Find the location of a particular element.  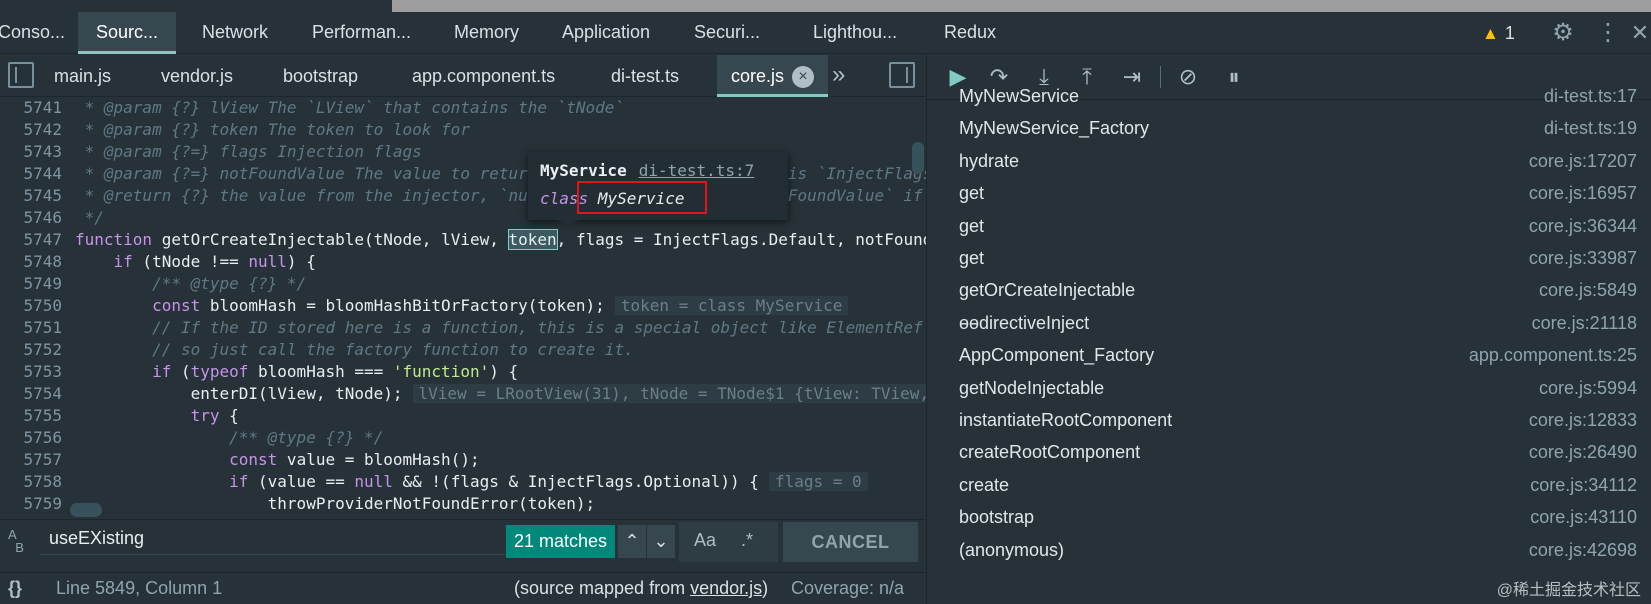

file-tab-main-js: main.js is located at coordinates (82, 76).